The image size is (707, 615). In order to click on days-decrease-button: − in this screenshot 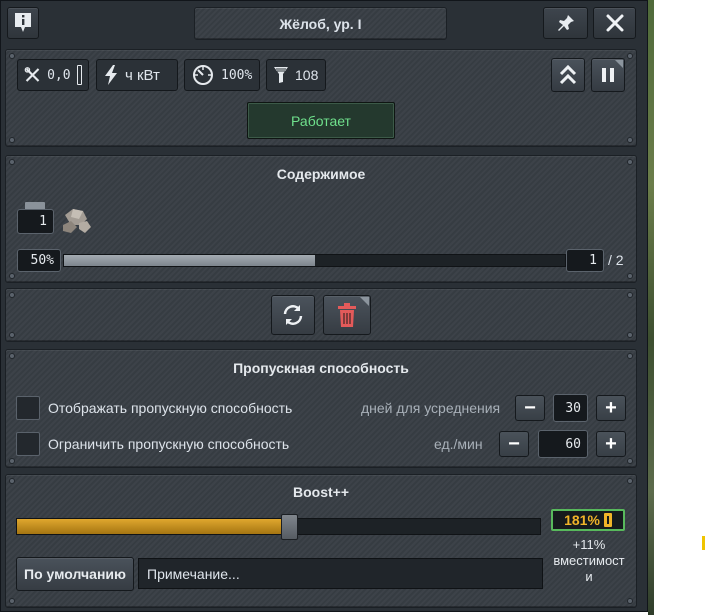, I will do `click(530, 408)`.